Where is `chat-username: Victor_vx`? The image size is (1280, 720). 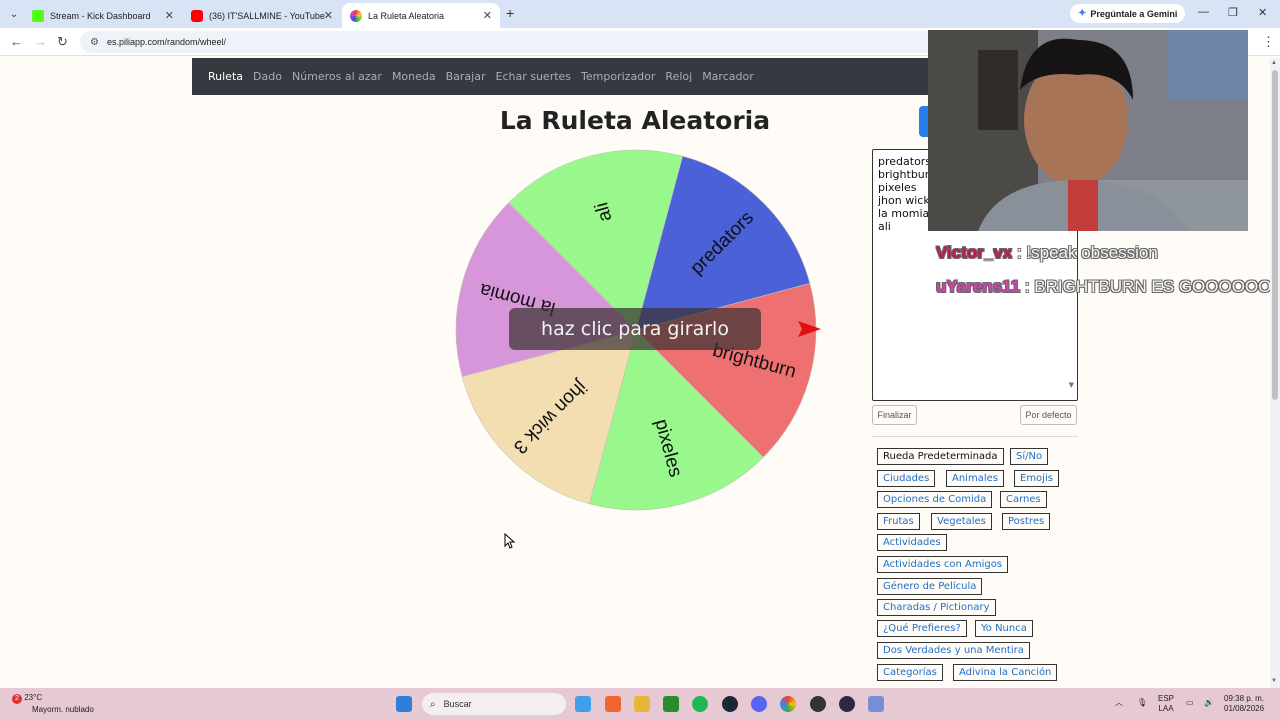 chat-username: Victor_vx is located at coordinates (974, 252).